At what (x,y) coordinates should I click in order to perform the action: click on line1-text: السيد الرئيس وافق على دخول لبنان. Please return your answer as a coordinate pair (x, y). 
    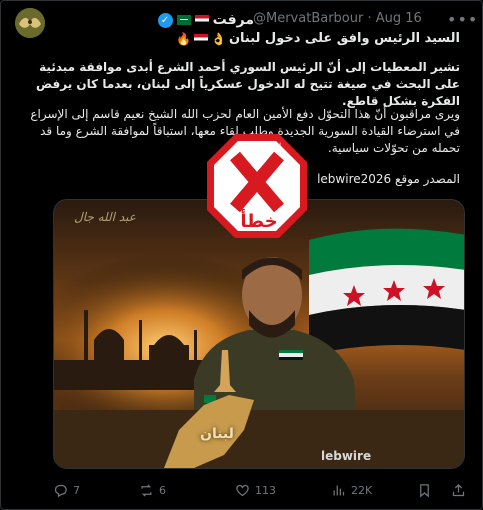
    Looking at the image, I should click on (344, 38).